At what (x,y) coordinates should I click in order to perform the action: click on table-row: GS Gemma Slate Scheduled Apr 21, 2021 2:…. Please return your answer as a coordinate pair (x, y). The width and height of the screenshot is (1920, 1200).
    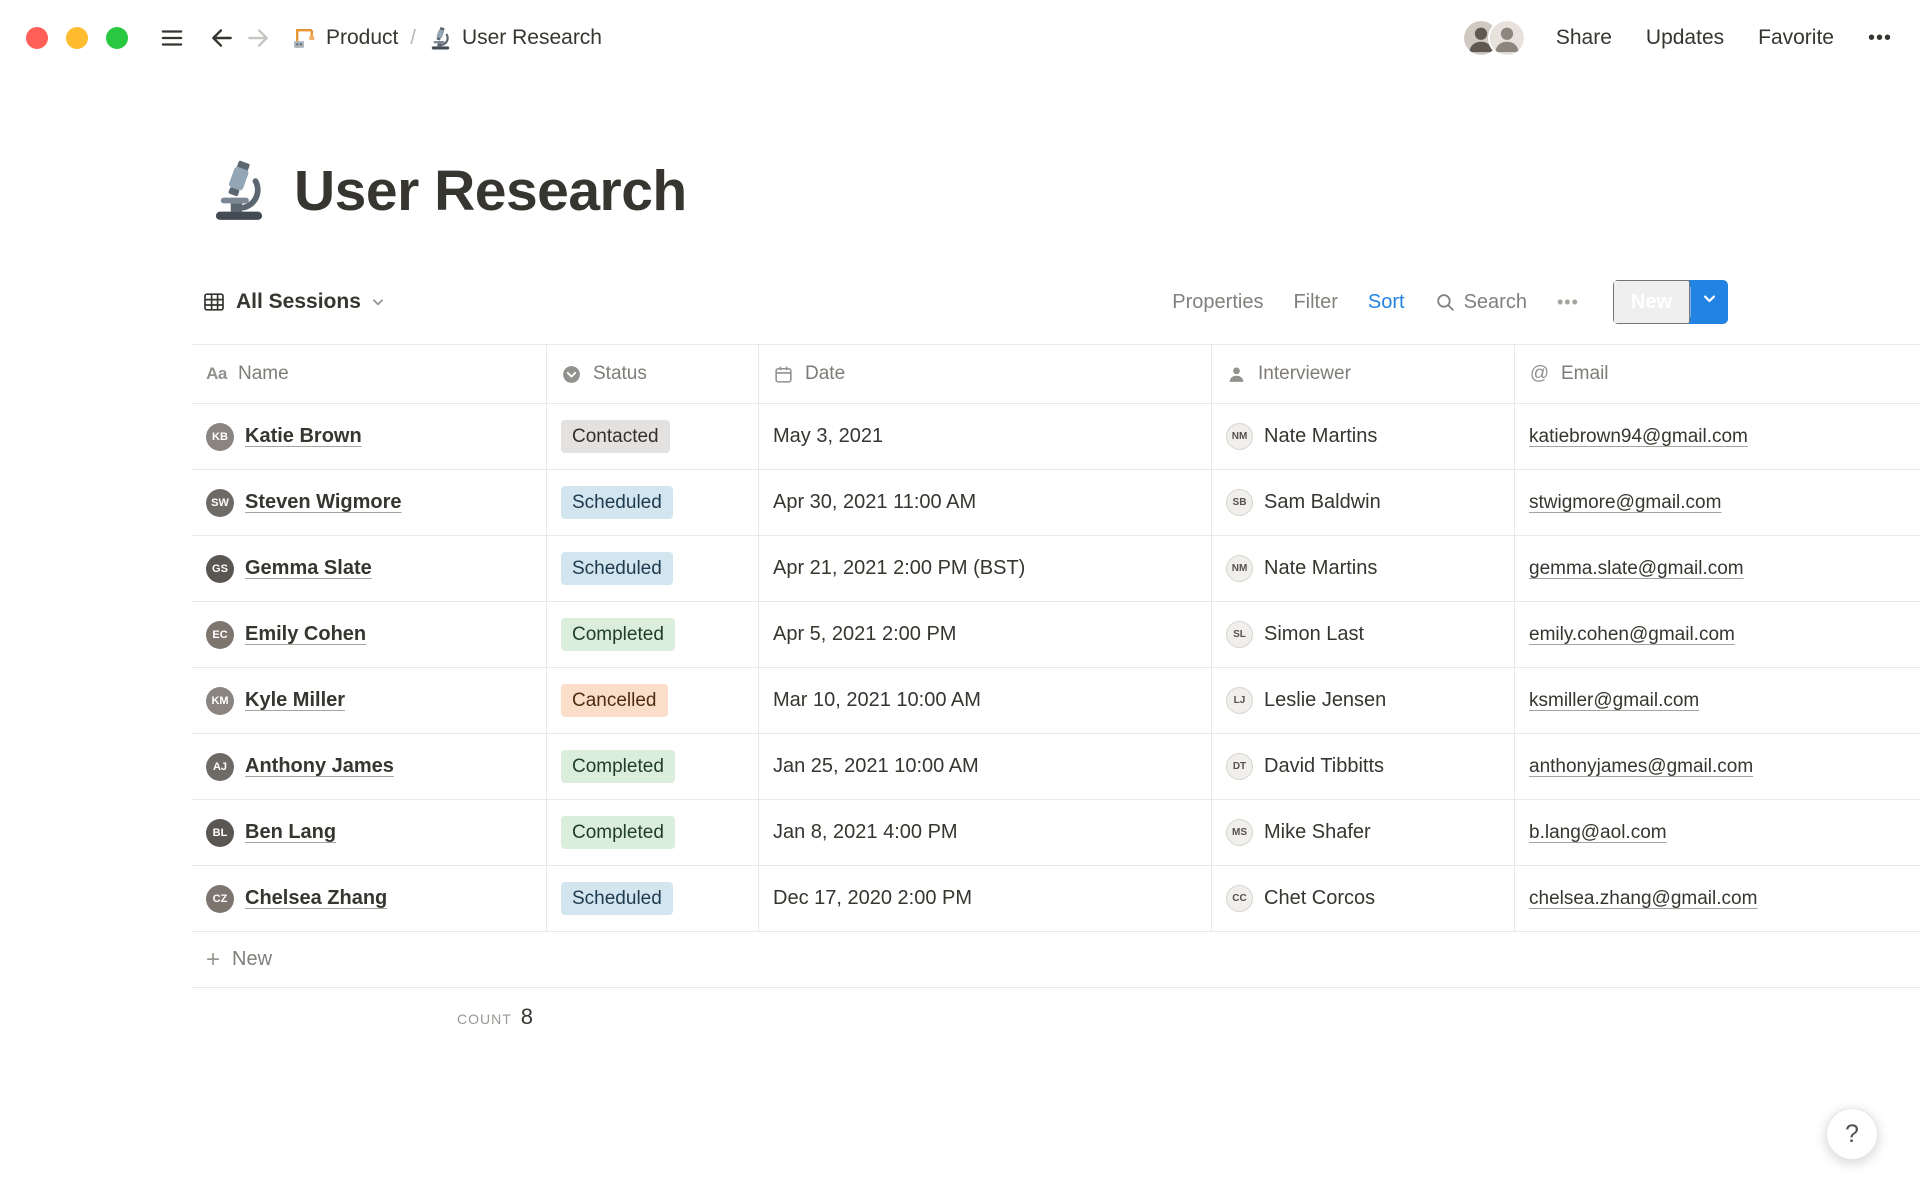
    Looking at the image, I should click on (1056, 569).